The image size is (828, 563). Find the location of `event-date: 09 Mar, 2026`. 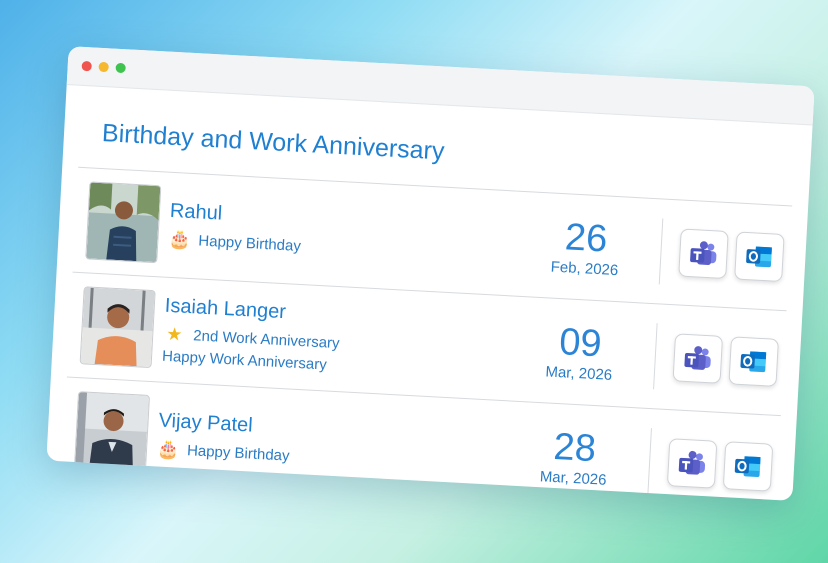

event-date: 09 Mar, 2026 is located at coordinates (579, 352).